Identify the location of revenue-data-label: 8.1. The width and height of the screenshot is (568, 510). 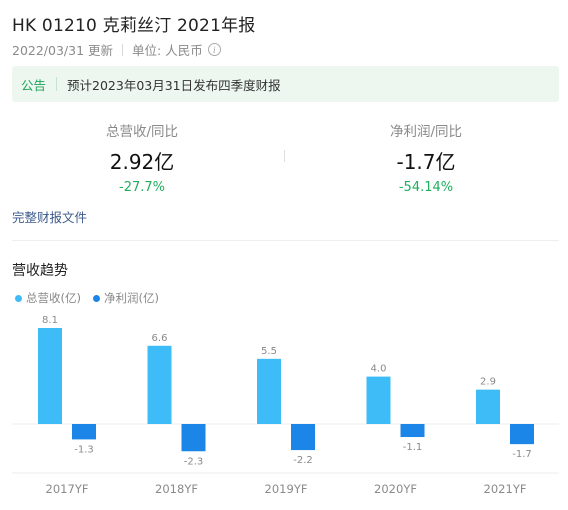
(50, 320).